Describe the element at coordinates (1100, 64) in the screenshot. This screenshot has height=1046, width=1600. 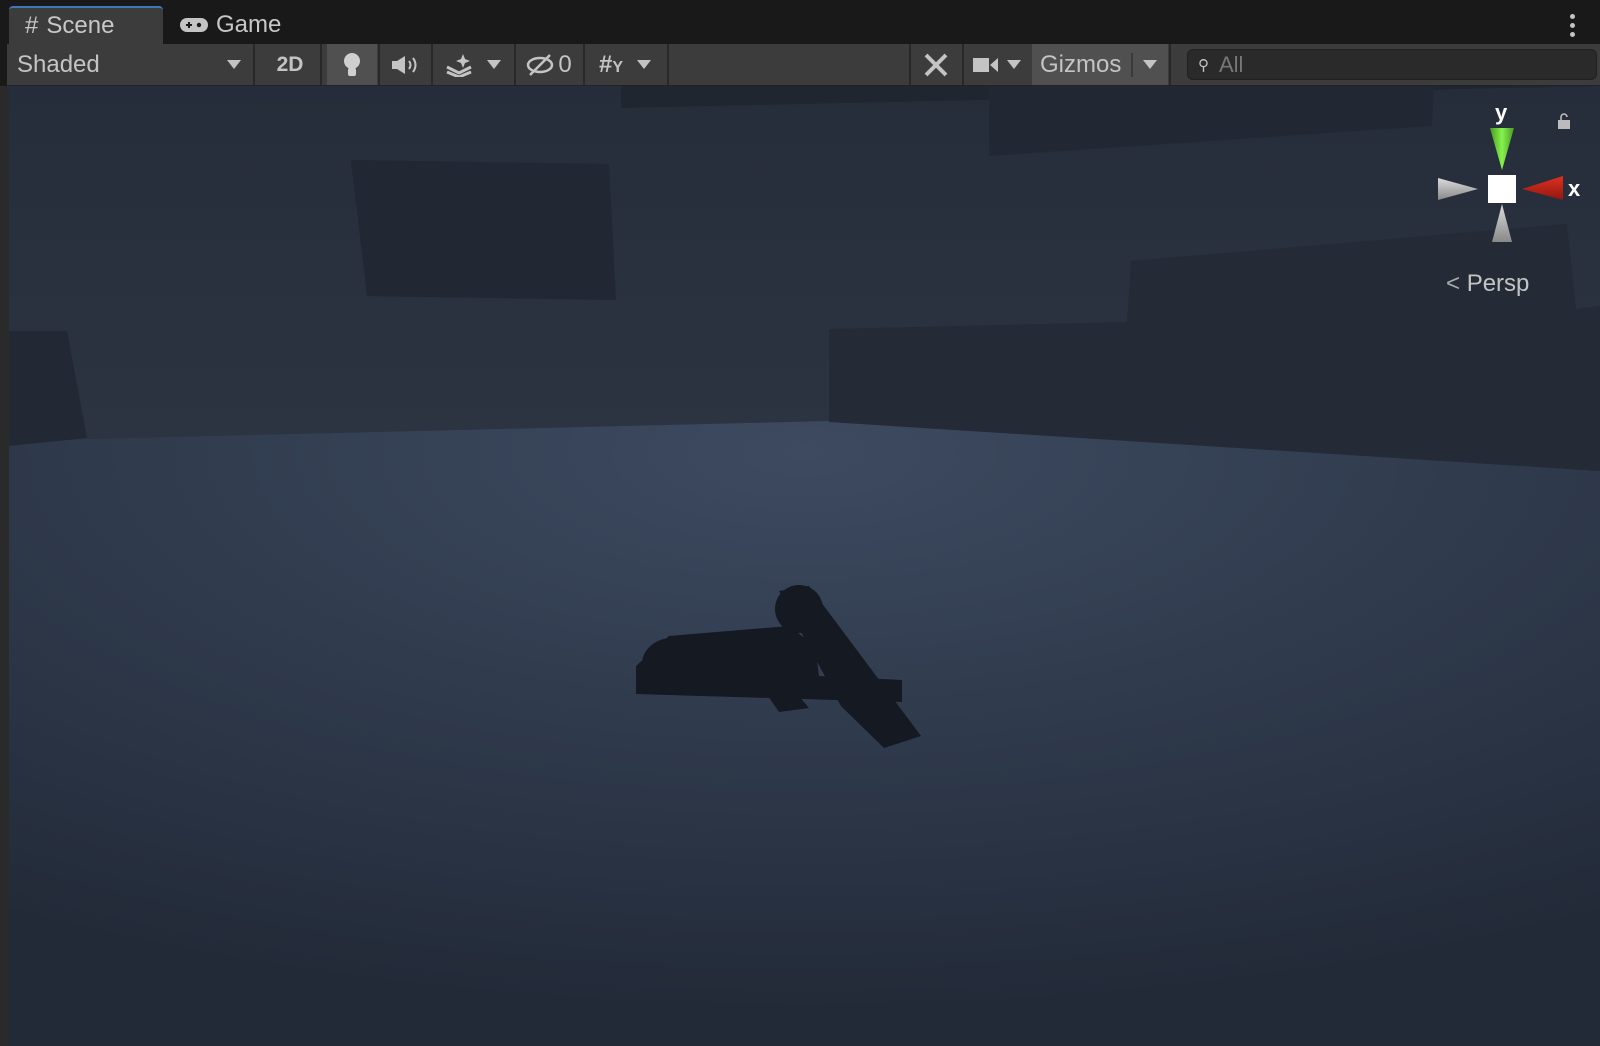
I see `gizmos-dropdown: Gizmos` at that location.